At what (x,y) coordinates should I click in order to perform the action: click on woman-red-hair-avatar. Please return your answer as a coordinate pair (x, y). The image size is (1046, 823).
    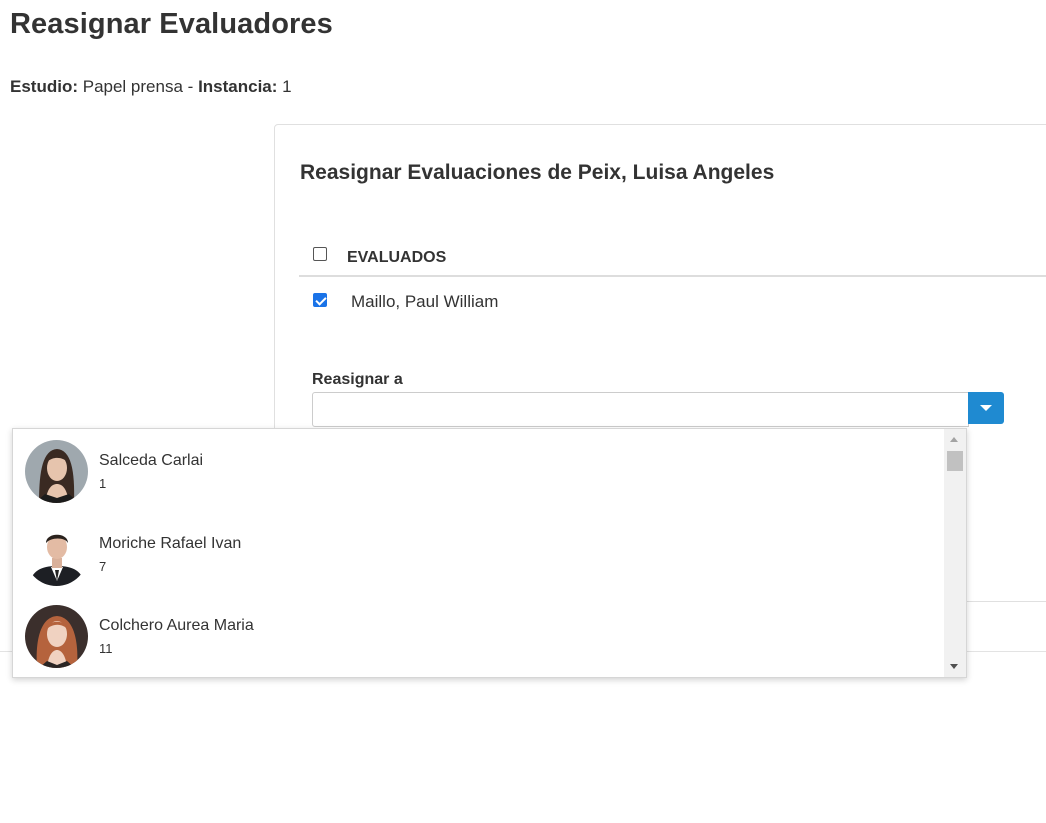
    Looking at the image, I should click on (56, 636).